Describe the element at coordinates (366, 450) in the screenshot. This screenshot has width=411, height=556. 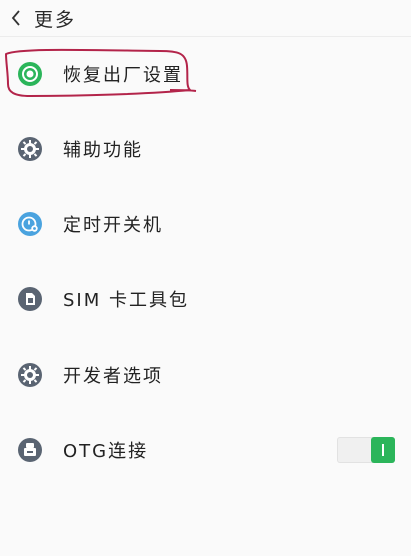
I see `otg-toggle-switch` at that location.